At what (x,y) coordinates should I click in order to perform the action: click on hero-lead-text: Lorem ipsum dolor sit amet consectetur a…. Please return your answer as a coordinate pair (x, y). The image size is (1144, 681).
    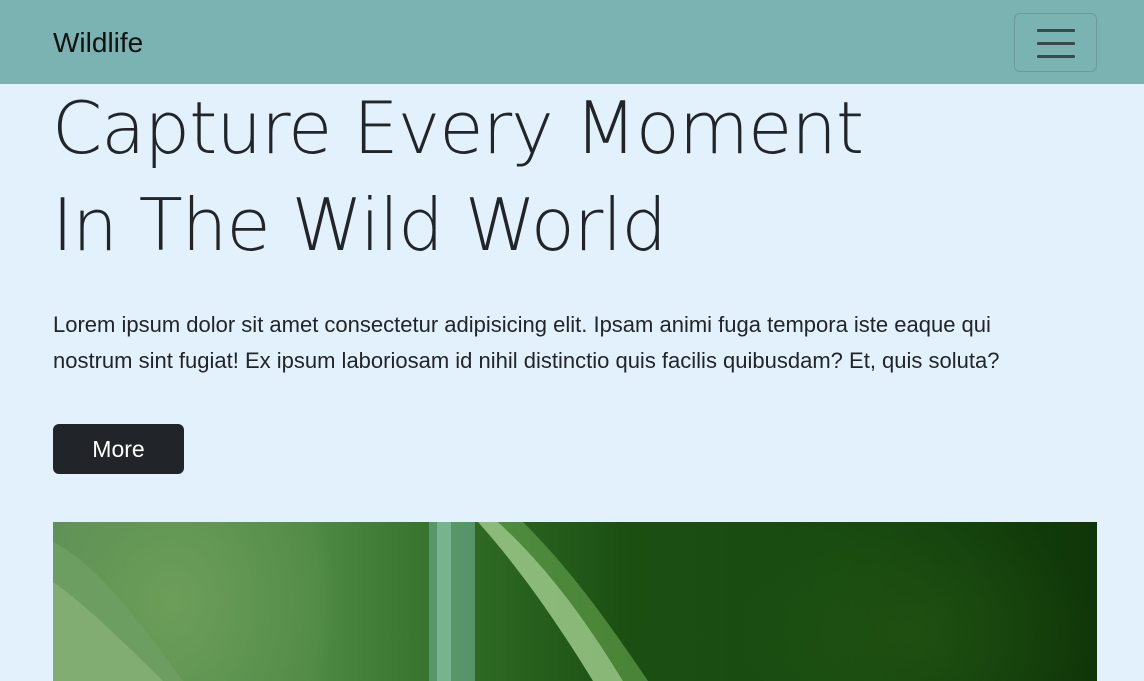
    Looking at the image, I should click on (578, 343).